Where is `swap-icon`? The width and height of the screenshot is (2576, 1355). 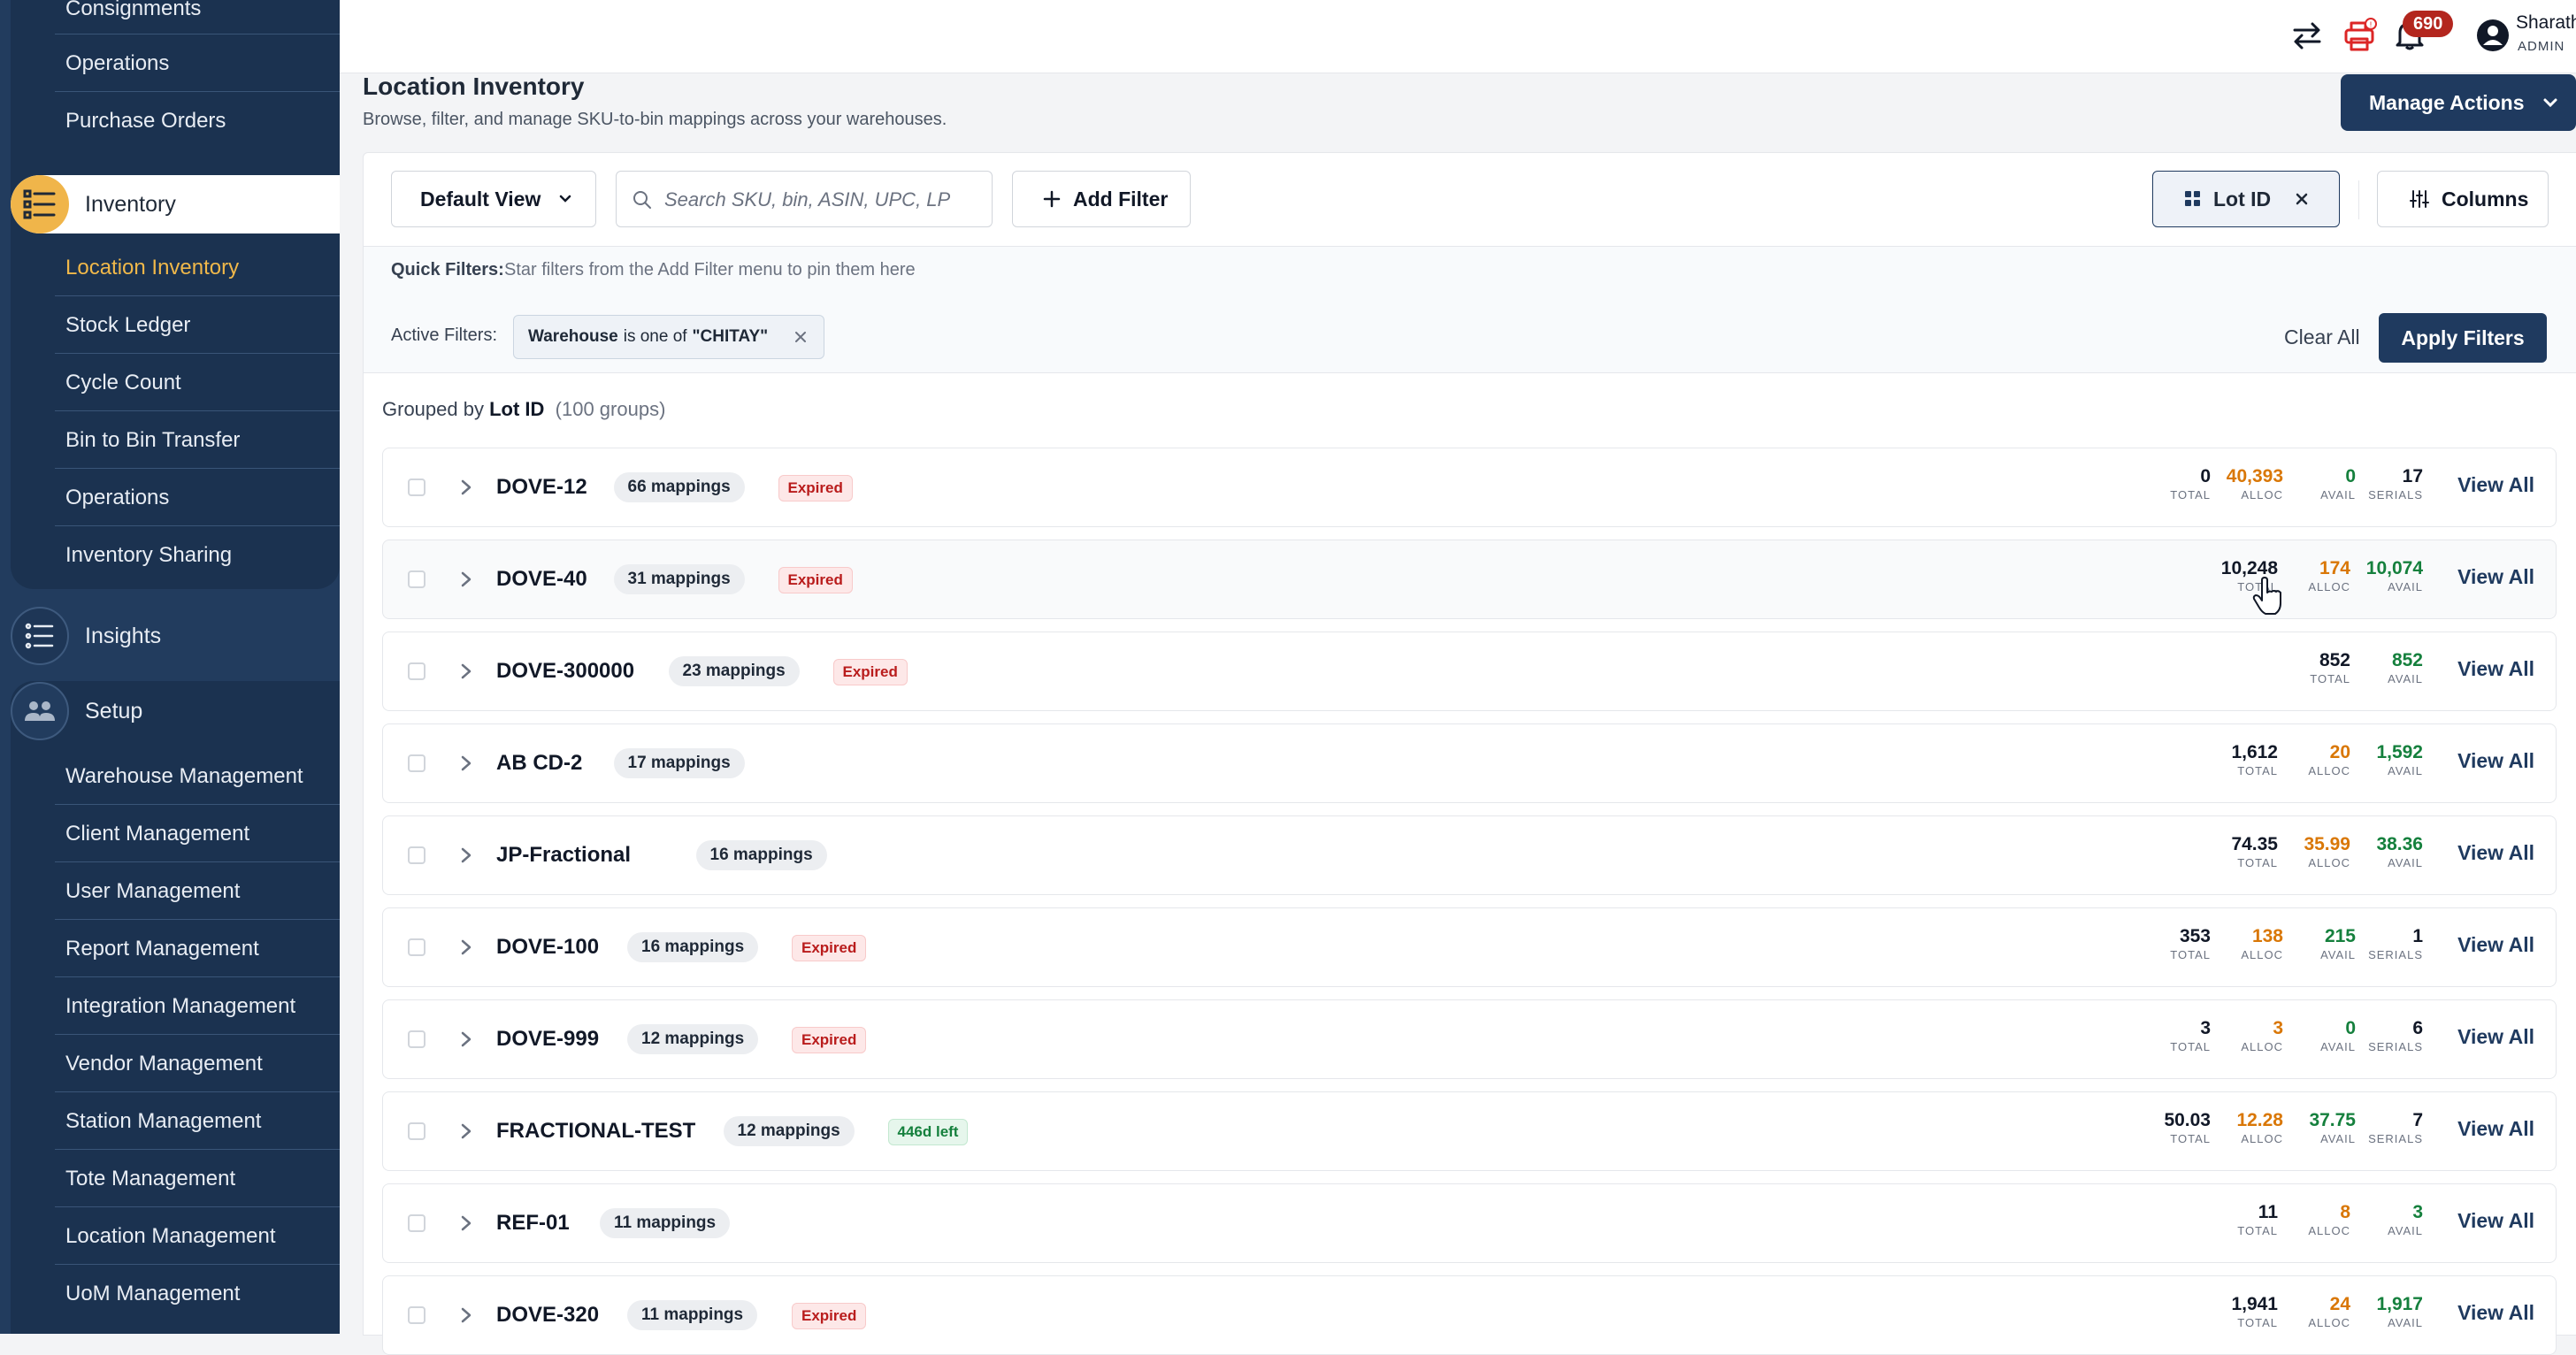 swap-icon is located at coordinates (2307, 35).